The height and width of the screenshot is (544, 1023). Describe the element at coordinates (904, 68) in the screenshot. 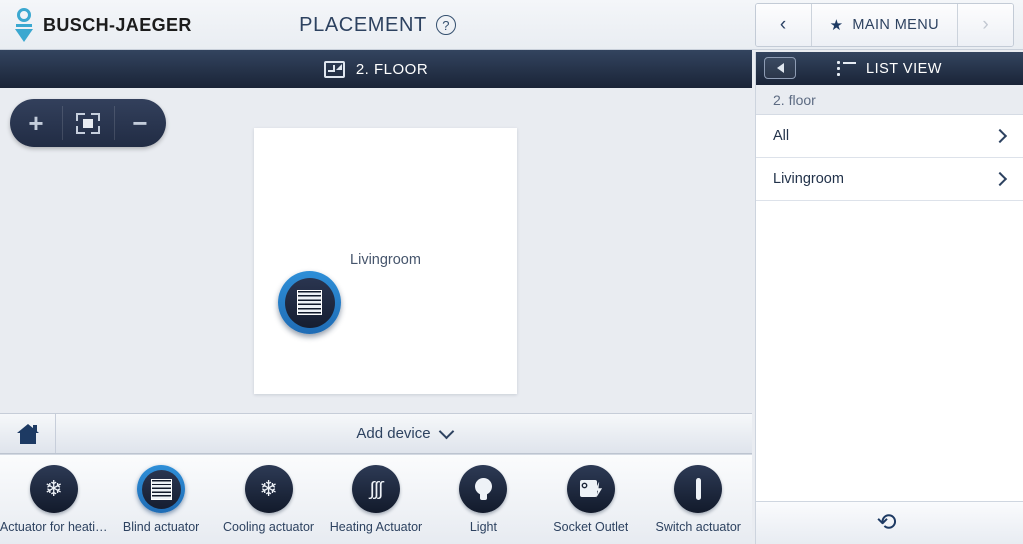

I see `sidebar-title: LIST VIEW` at that location.